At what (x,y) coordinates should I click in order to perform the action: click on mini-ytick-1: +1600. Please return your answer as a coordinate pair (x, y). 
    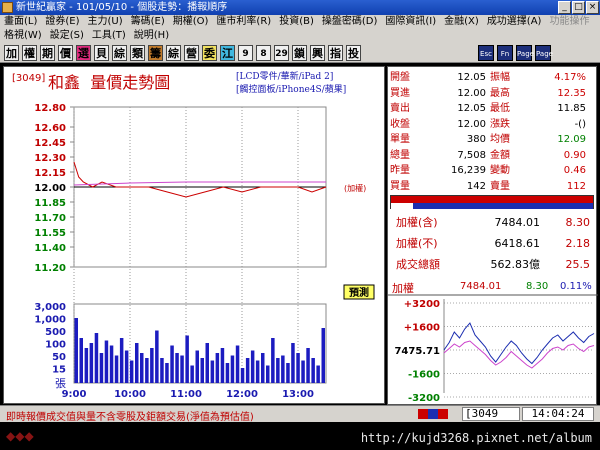
    Looking at the image, I should click on (422, 328).